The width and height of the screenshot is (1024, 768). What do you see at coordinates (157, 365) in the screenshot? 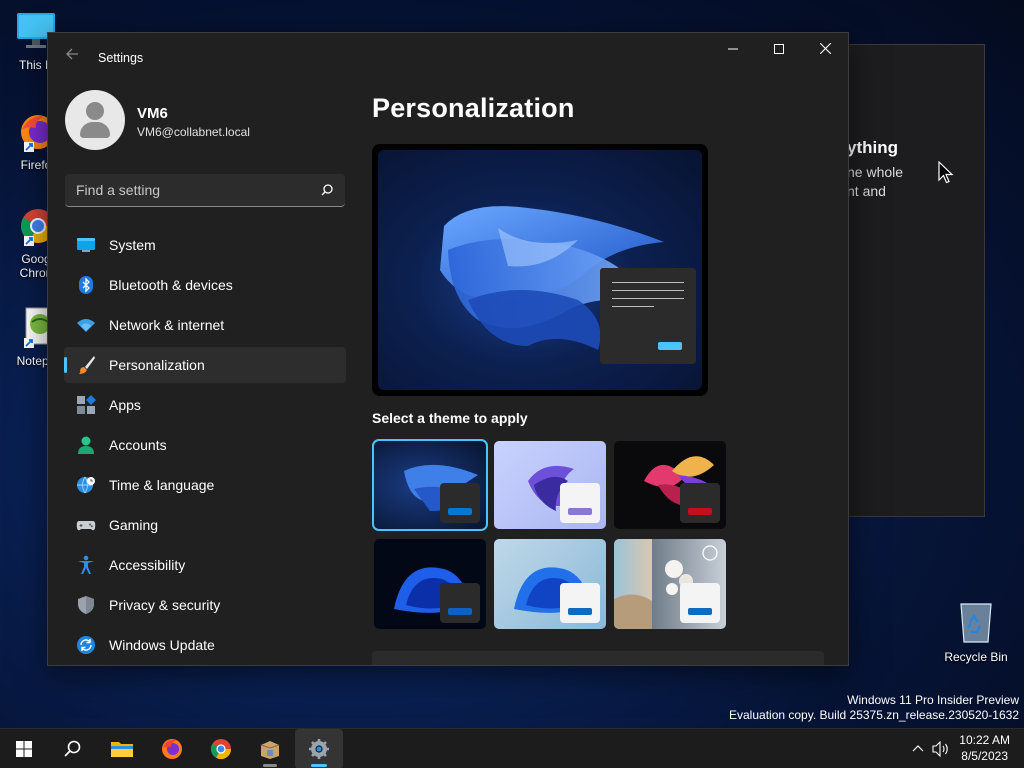
I see `sidebar-item-label: Personalization` at bounding box center [157, 365].